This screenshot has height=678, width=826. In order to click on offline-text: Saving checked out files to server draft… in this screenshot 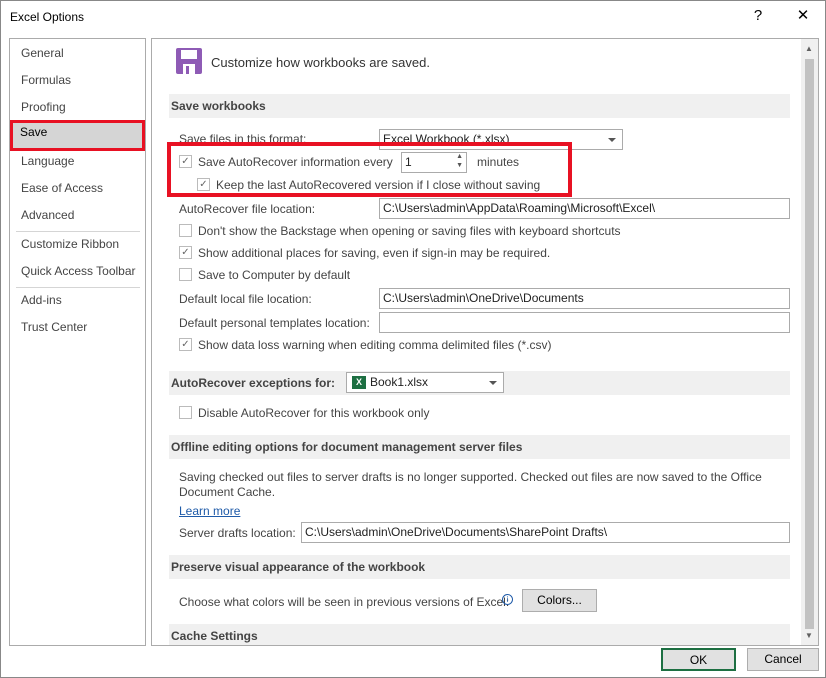, I will do `click(470, 484)`.